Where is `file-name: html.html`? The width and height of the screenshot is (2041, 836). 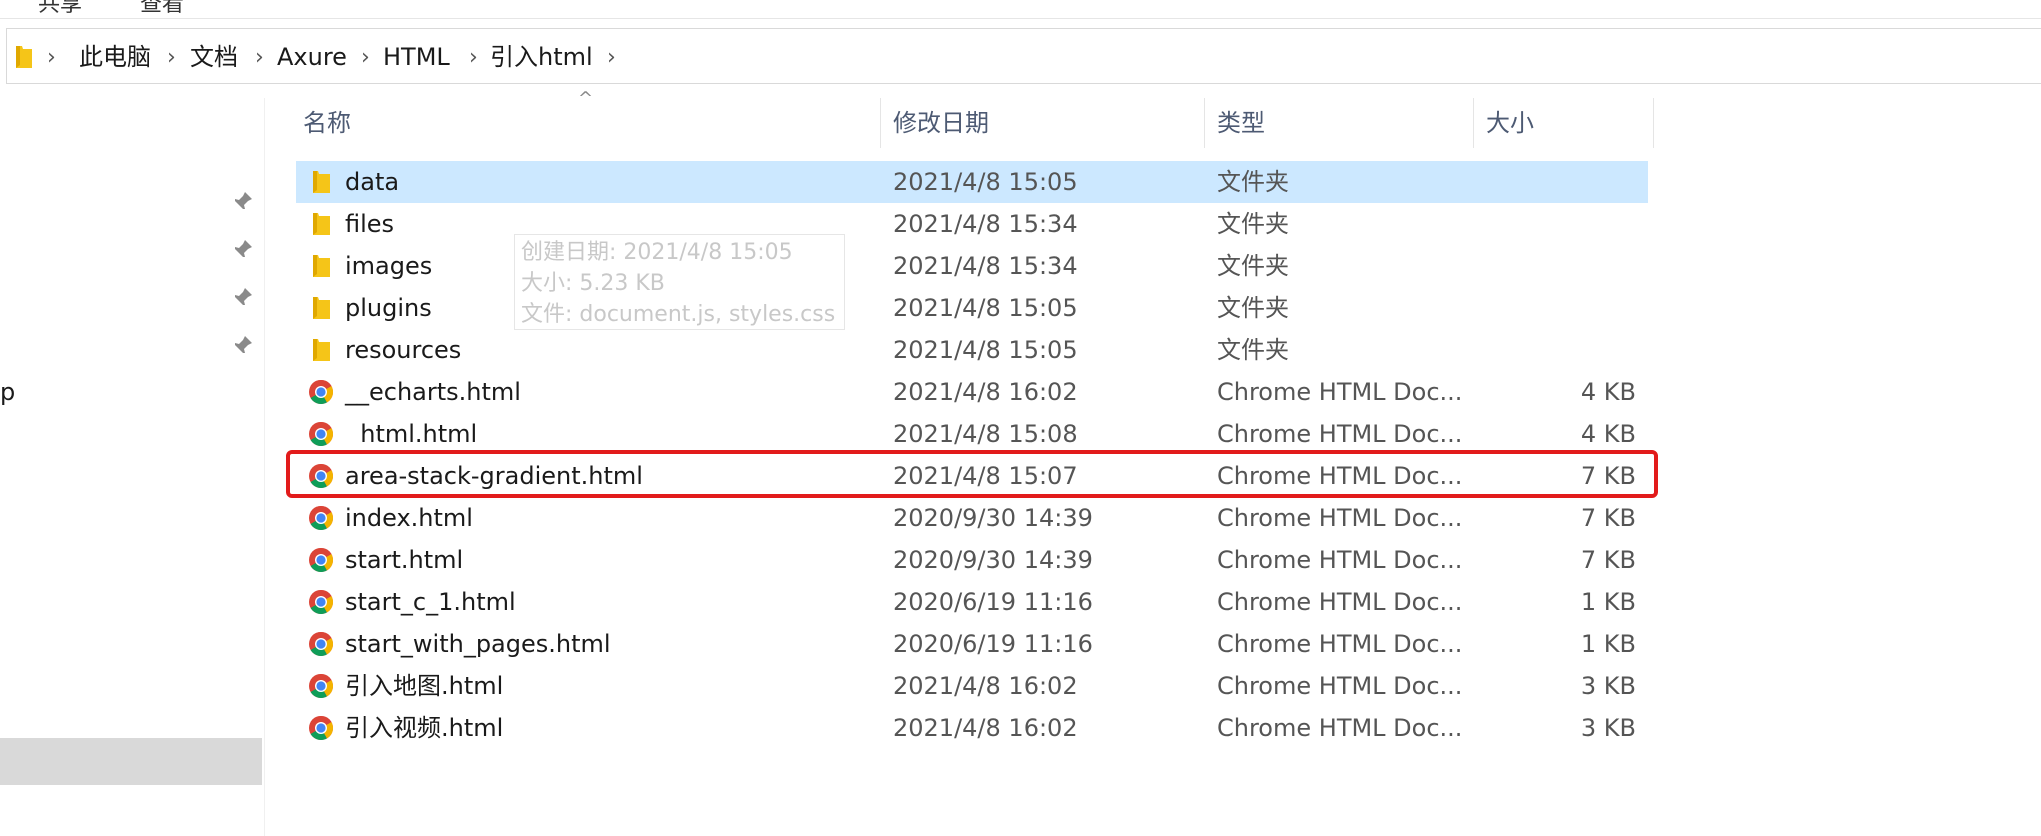 file-name: html.html is located at coordinates (411, 434).